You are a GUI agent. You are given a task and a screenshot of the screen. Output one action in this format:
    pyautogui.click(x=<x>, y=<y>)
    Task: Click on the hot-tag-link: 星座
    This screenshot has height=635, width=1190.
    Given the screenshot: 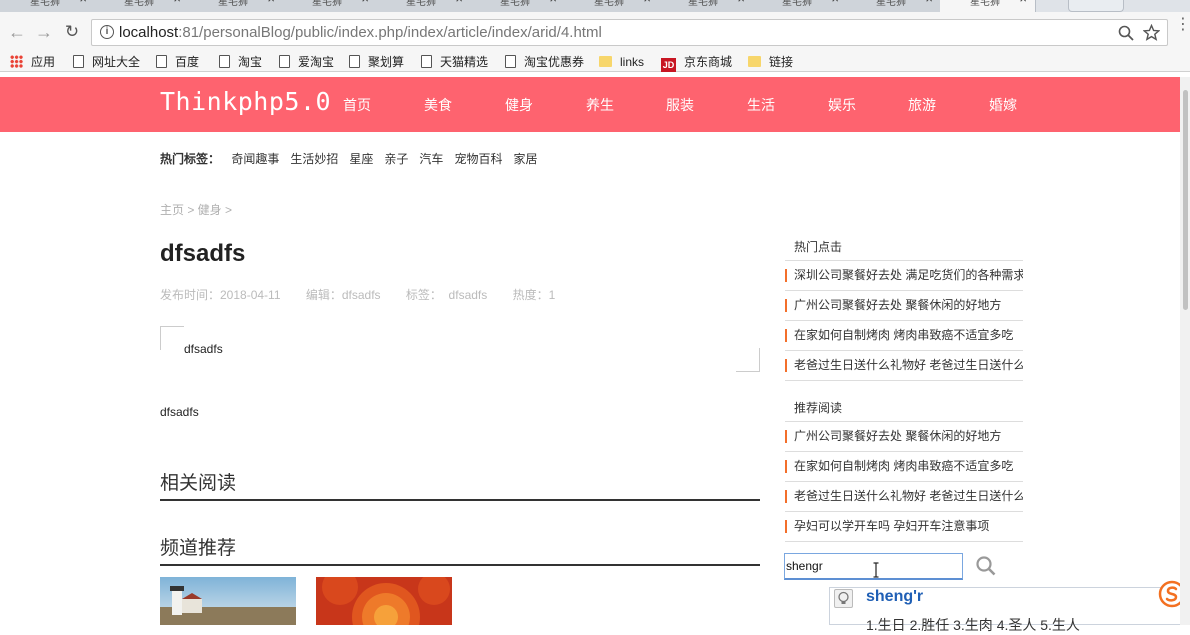 What is the action you would take?
    pyautogui.click(x=361, y=159)
    